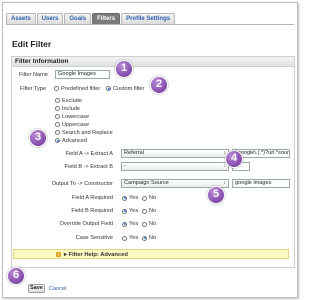 This screenshot has width=320, height=300. Describe the element at coordinates (74, 140) in the screenshot. I see `option-advanced: Advanced` at that location.